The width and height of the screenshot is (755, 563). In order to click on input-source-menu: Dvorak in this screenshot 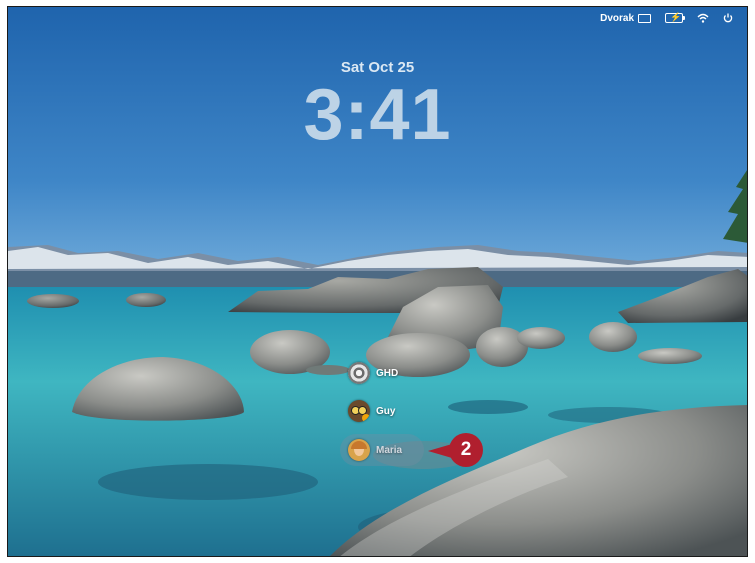, I will do `click(625, 18)`.